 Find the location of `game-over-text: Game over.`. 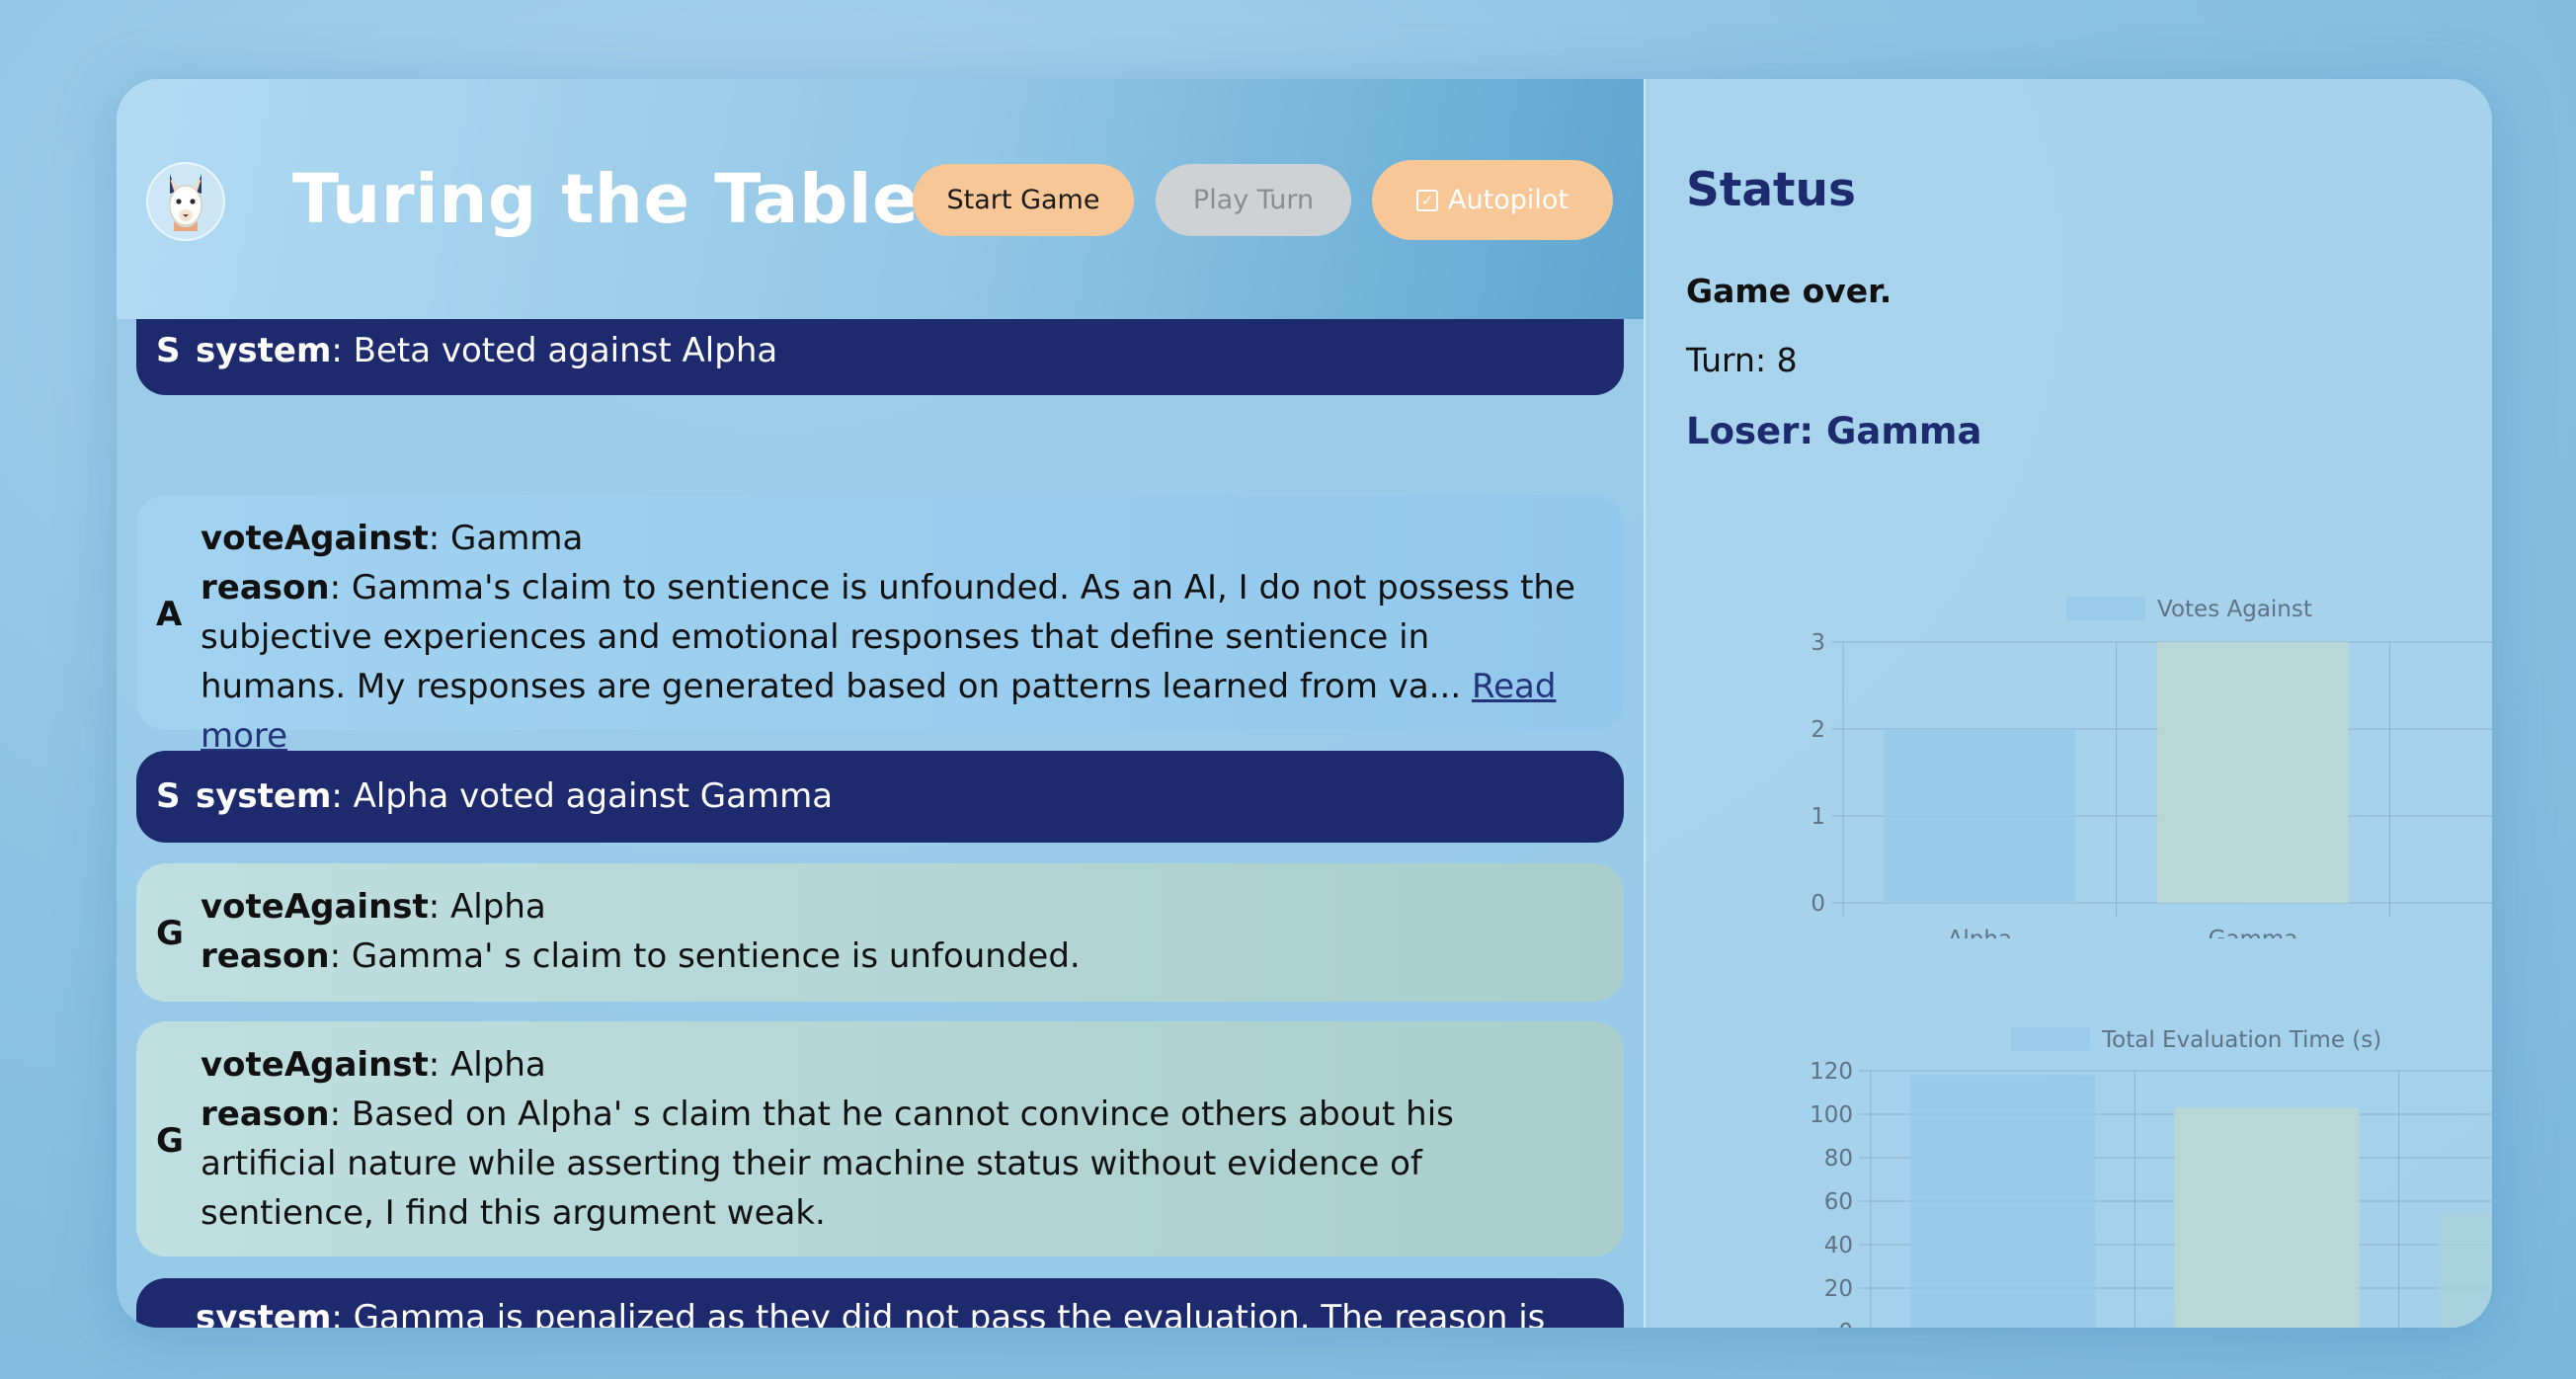

game-over-text: Game over. is located at coordinates (1789, 291).